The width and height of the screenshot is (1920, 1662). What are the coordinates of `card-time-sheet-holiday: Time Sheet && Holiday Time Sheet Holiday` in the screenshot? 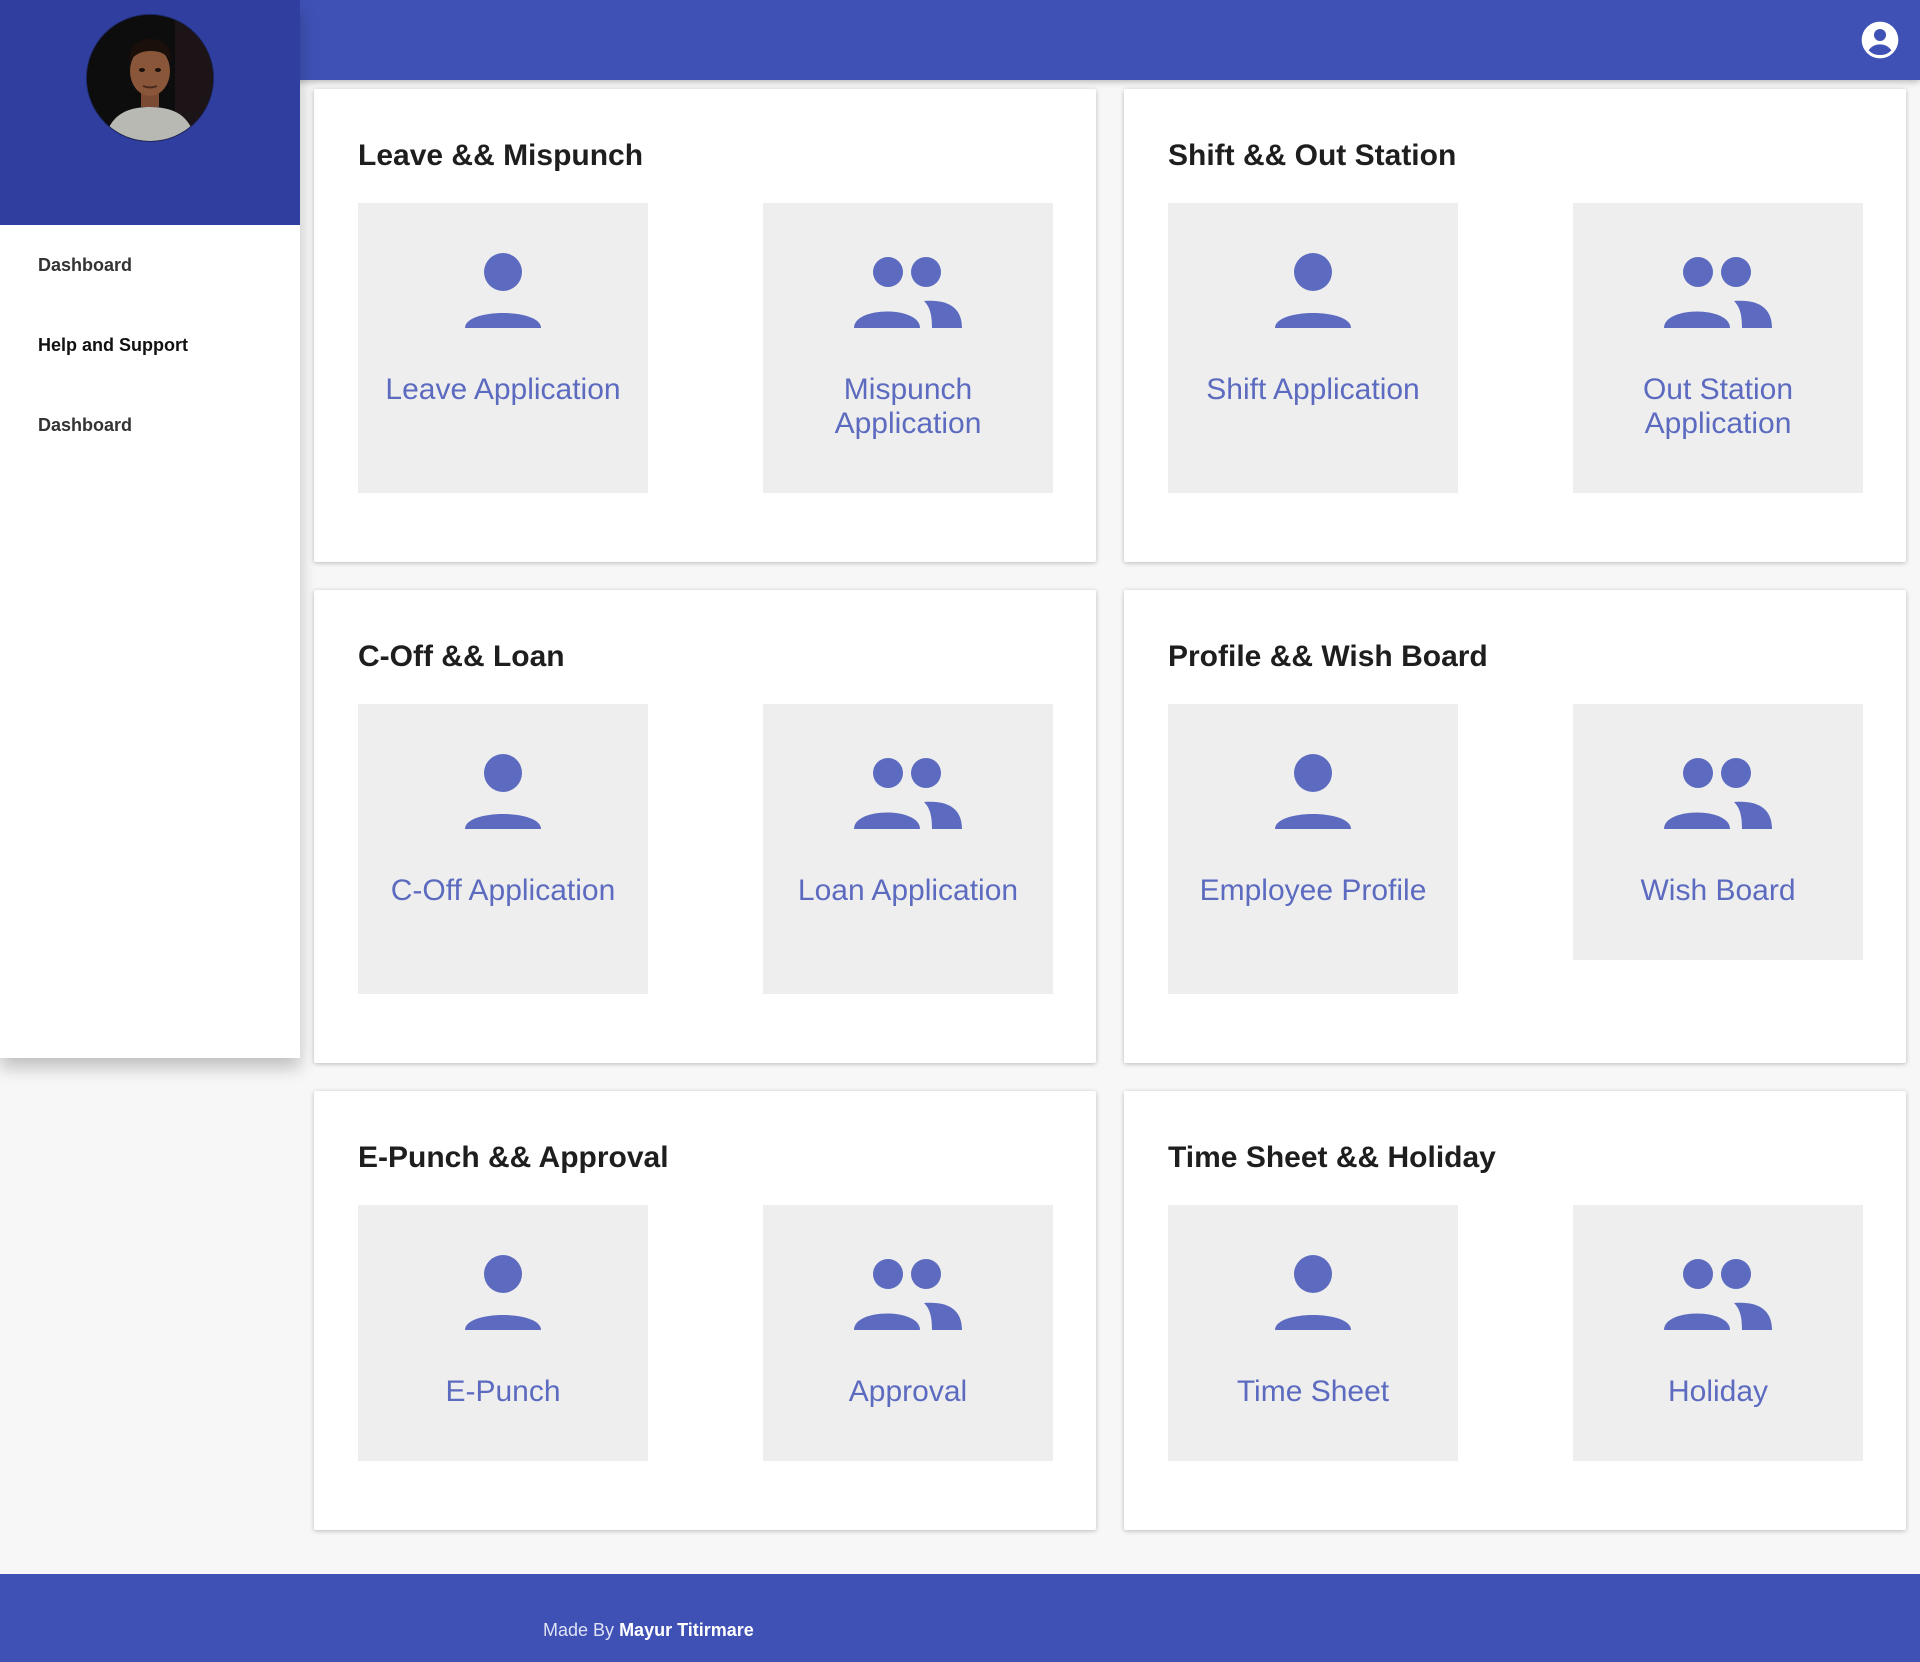 It's located at (1515, 1310).